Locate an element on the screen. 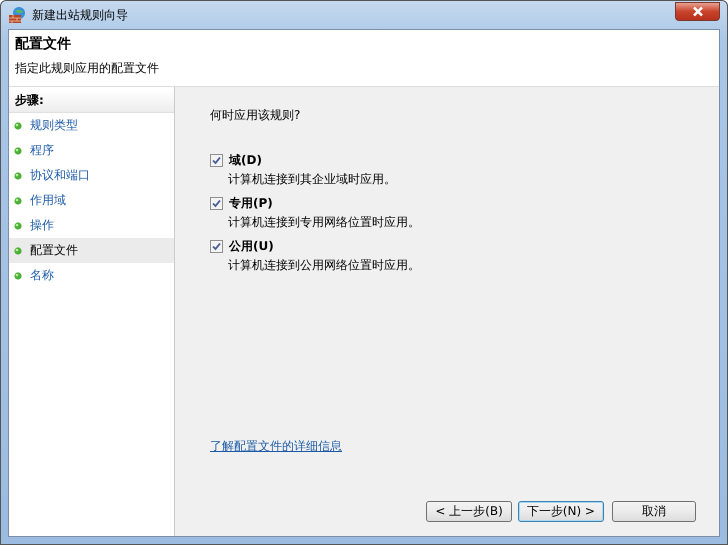 Image resolution: width=728 pixels, height=545 pixels. step-item: 配置文件 is located at coordinates (91, 250).